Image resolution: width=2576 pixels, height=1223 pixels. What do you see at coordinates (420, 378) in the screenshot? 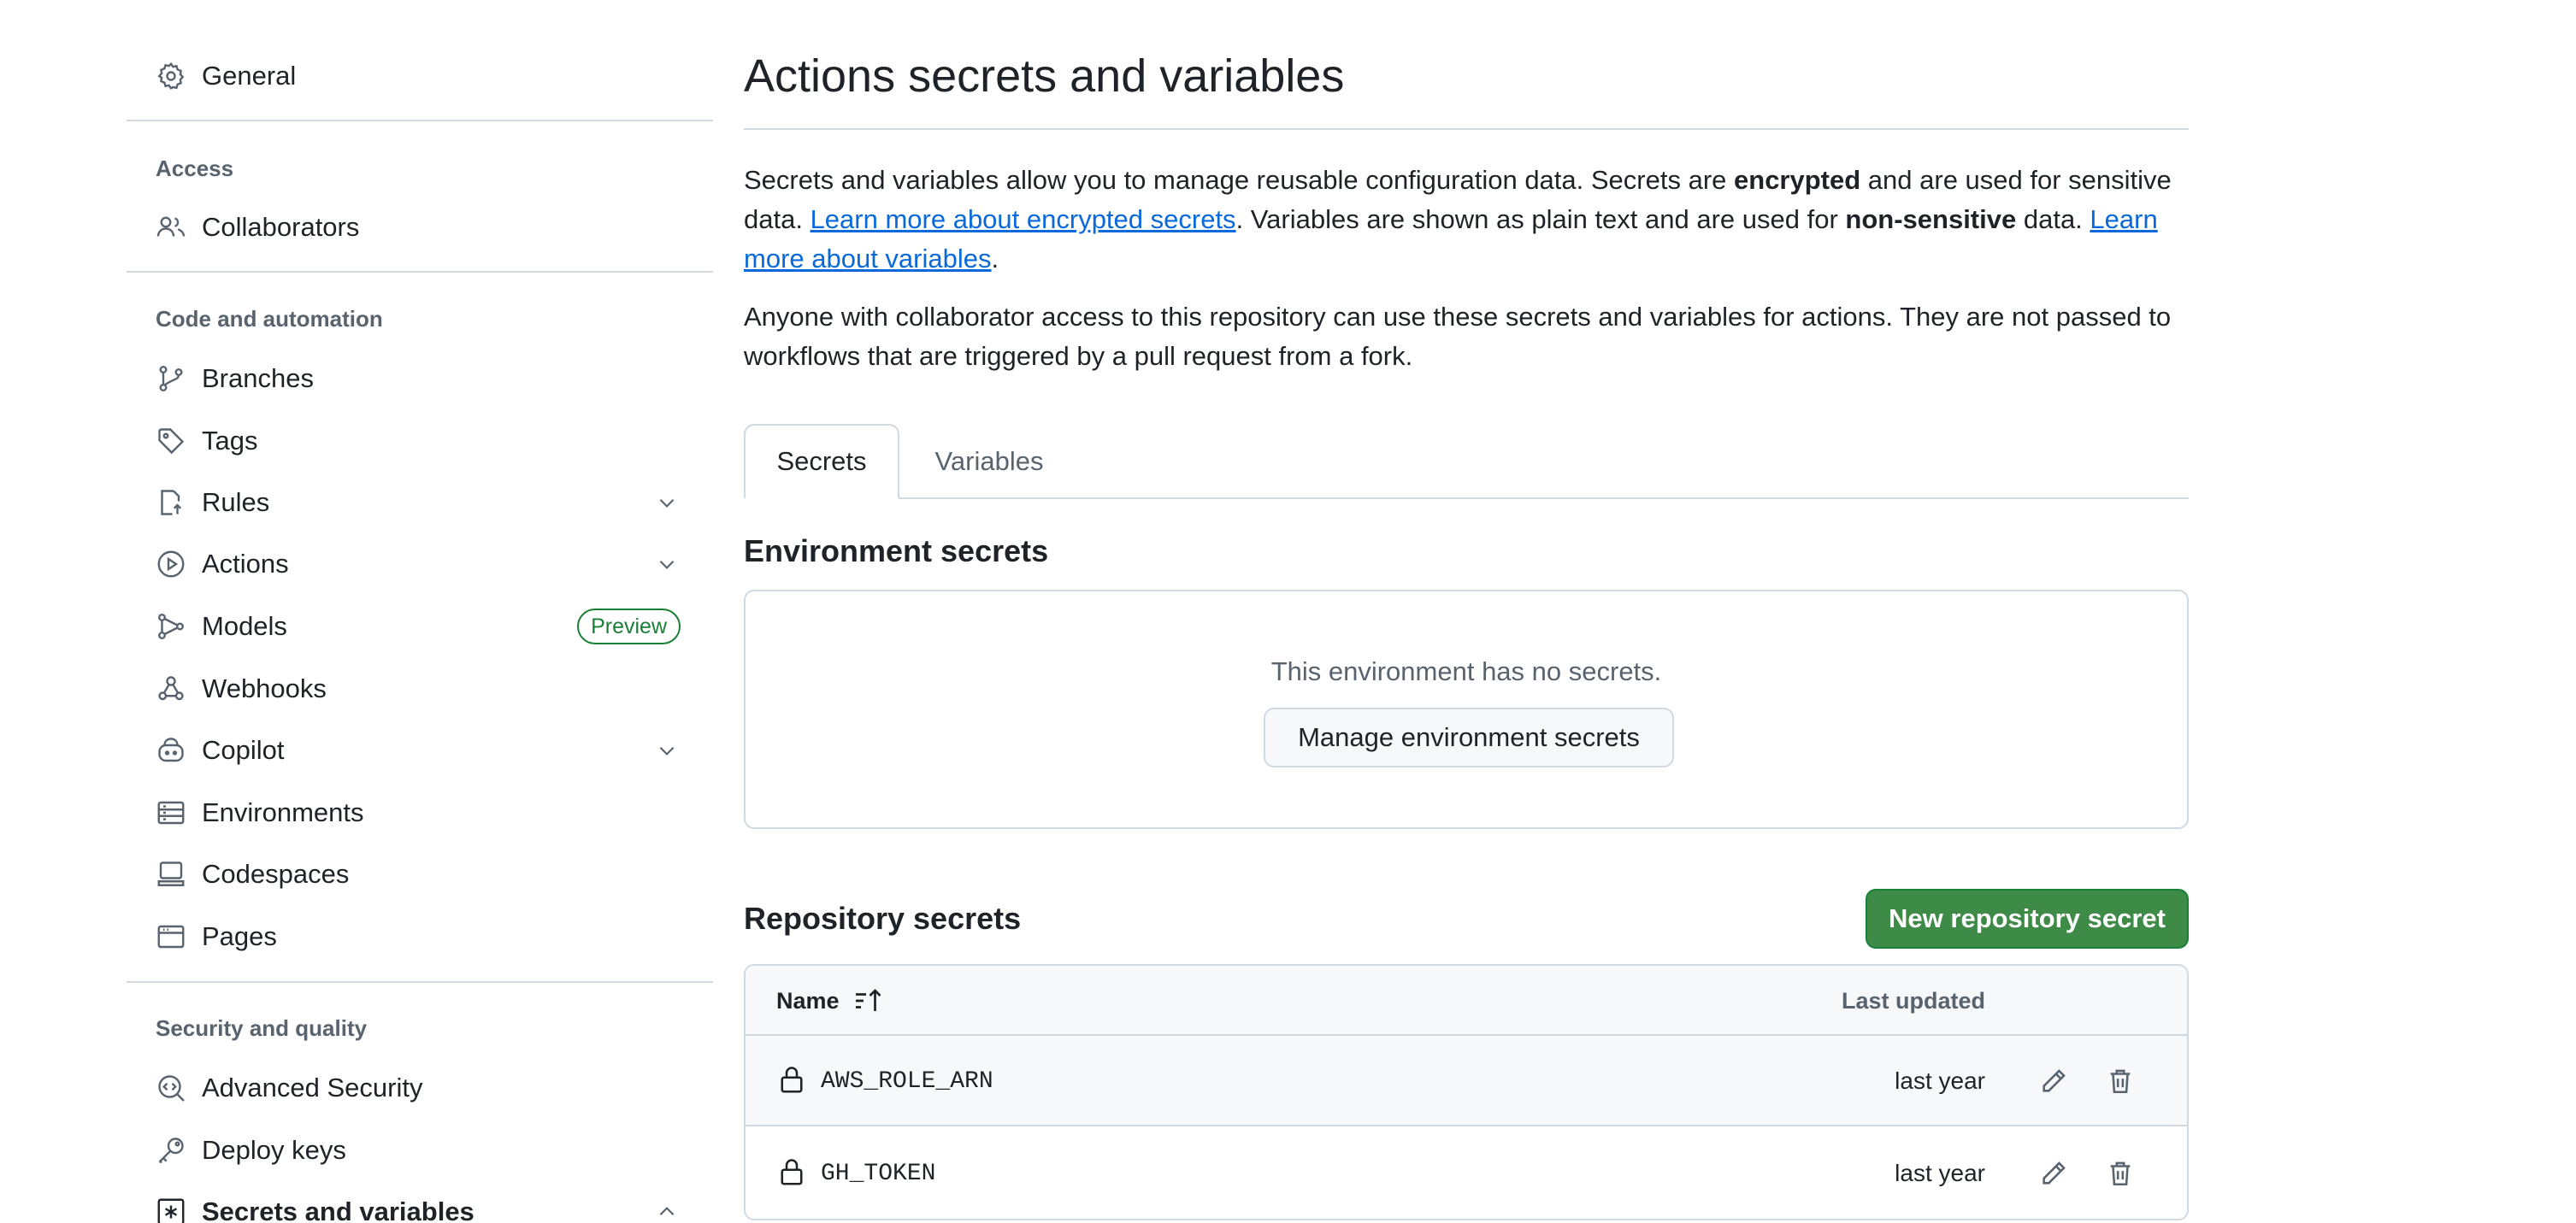
I see `sidebar-item-branches: Branches` at bounding box center [420, 378].